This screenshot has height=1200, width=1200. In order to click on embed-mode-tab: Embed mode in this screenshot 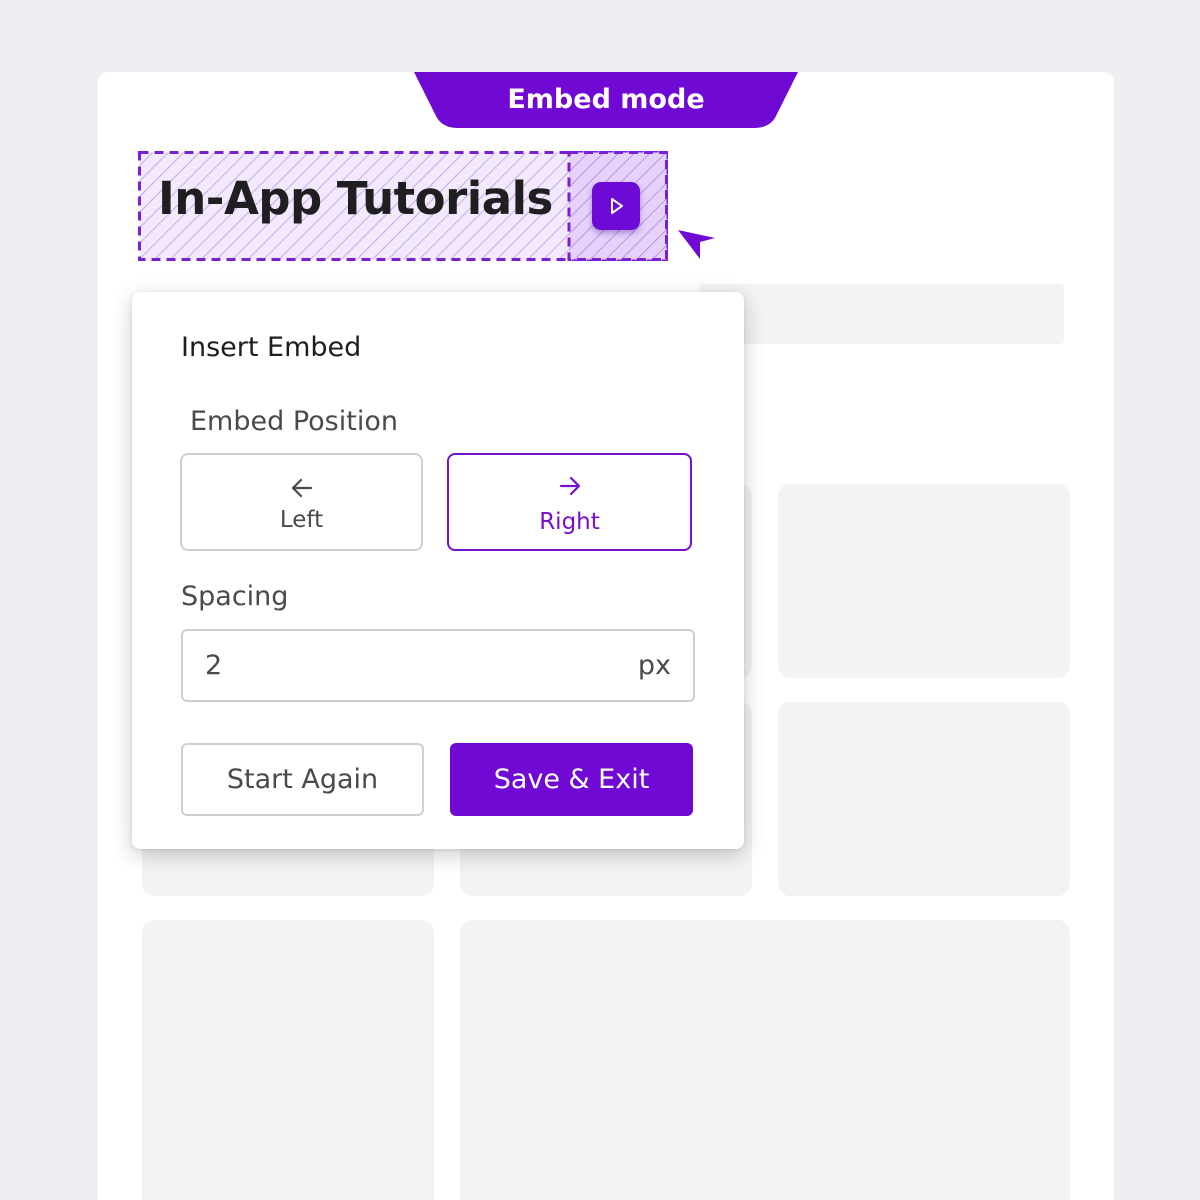, I will do `click(606, 100)`.